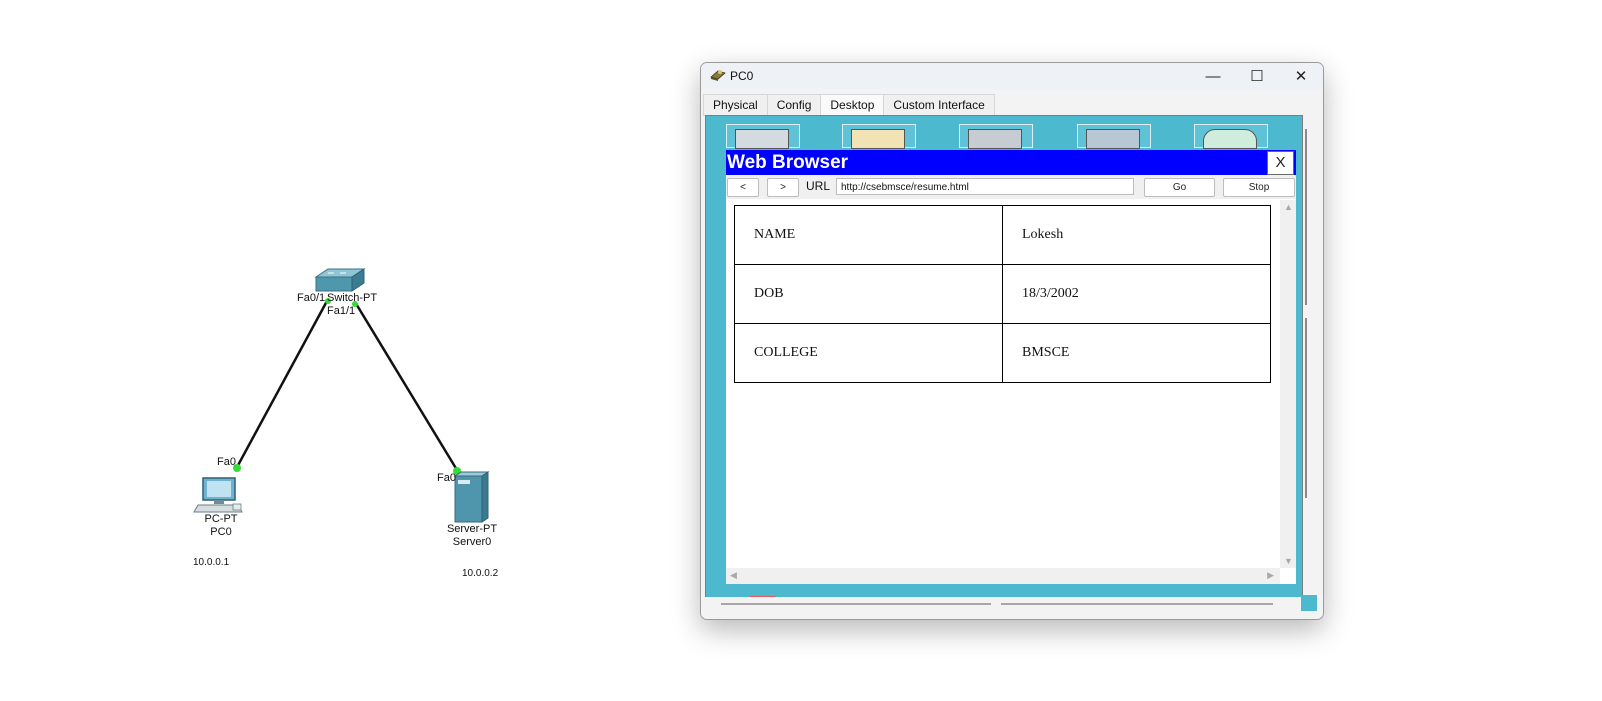 The image size is (1602, 701). What do you see at coordinates (868, 353) in the screenshot?
I see `table-cell-field: COLLEGE` at bounding box center [868, 353].